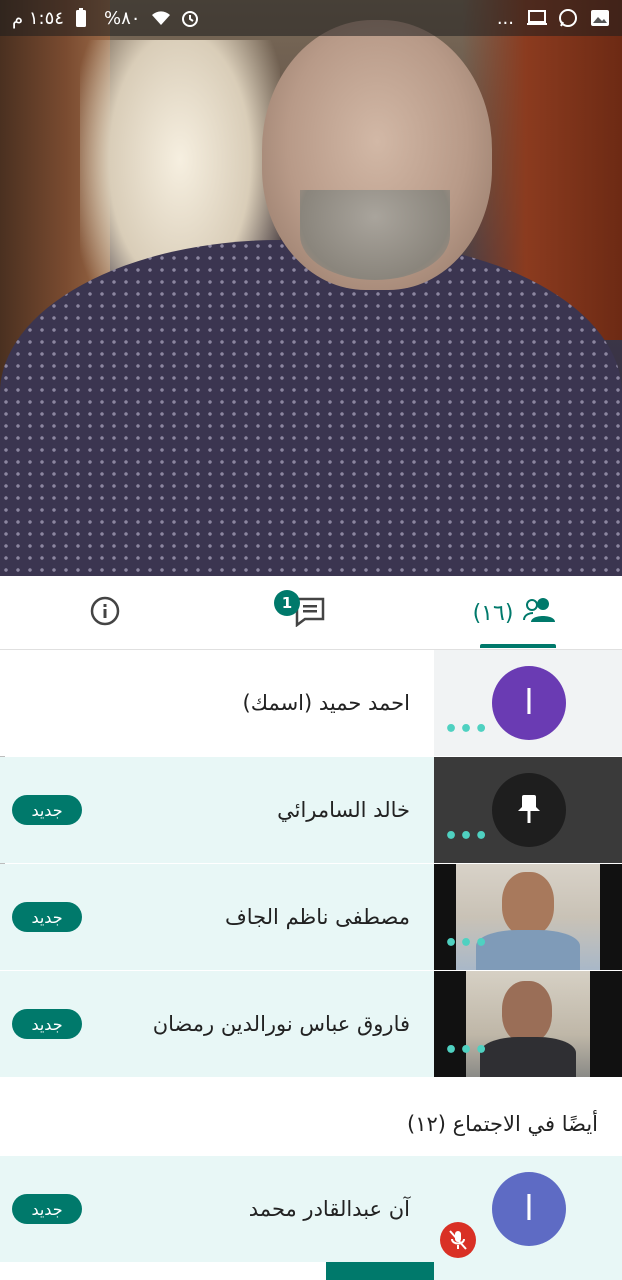 Image resolution: width=622 pixels, height=1280 pixels. I want to click on pin-icon, so click(529, 810).